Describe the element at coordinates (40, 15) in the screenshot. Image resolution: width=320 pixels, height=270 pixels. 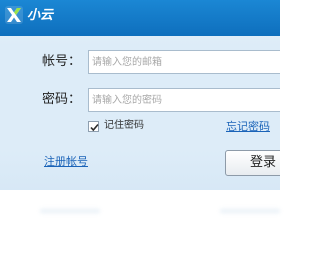
I see `app-title: 小云` at that location.